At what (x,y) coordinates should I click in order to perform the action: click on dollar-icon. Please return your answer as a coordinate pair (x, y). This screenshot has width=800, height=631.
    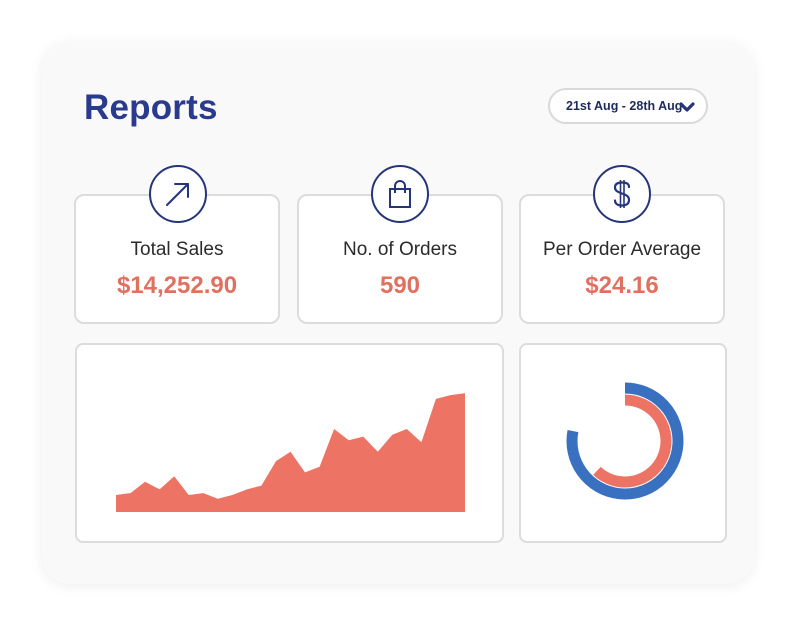
    Looking at the image, I should click on (622, 194).